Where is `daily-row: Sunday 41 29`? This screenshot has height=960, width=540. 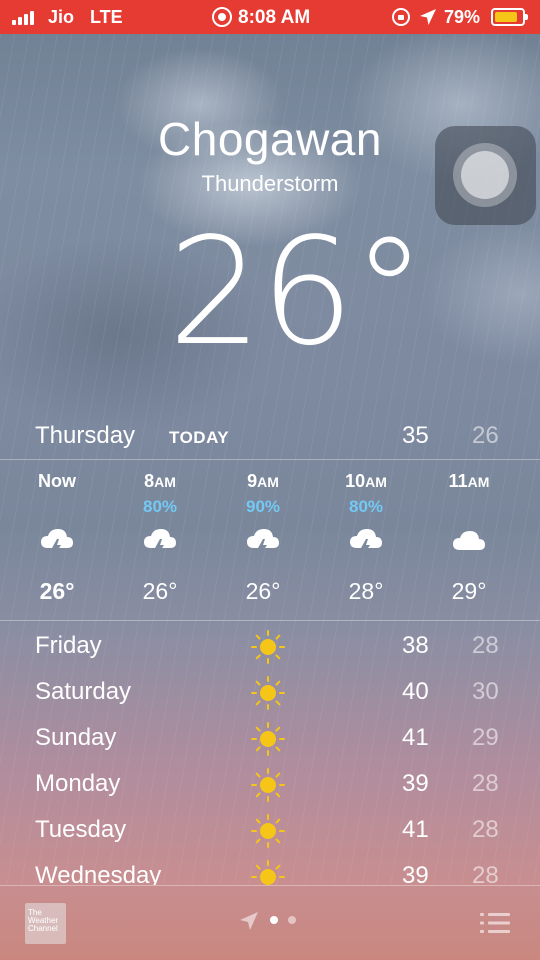 daily-row: Sunday 41 29 is located at coordinates (270, 737).